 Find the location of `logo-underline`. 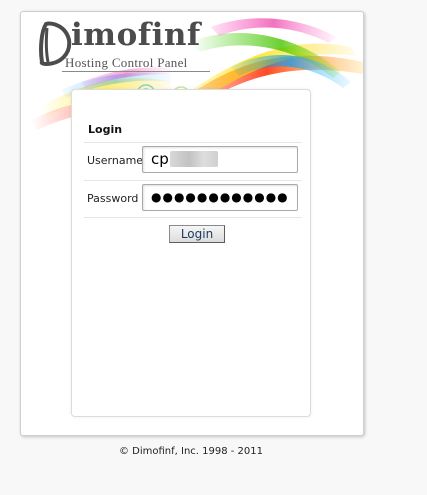

logo-underline is located at coordinates (136, 71).